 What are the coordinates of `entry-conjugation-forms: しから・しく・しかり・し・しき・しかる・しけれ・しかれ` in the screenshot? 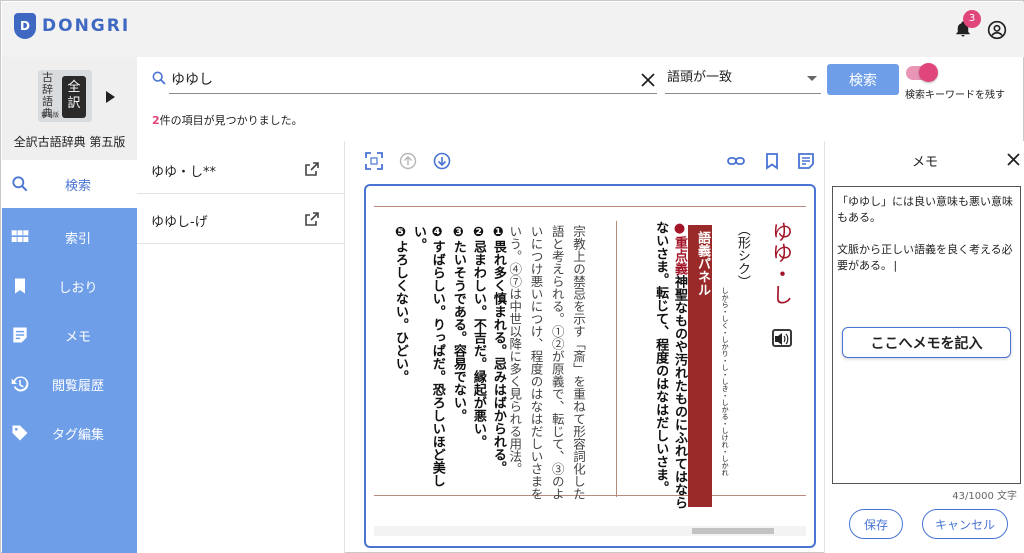 It's located at (725, 381).